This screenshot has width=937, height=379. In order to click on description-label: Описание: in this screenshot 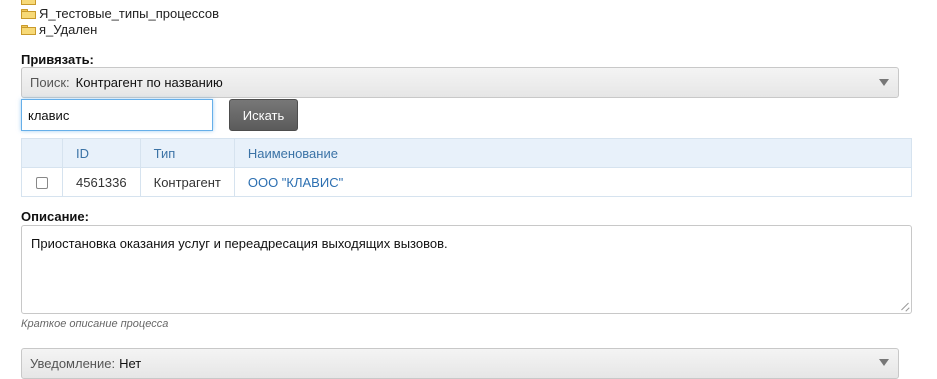, I will do `click(55, 216)`.